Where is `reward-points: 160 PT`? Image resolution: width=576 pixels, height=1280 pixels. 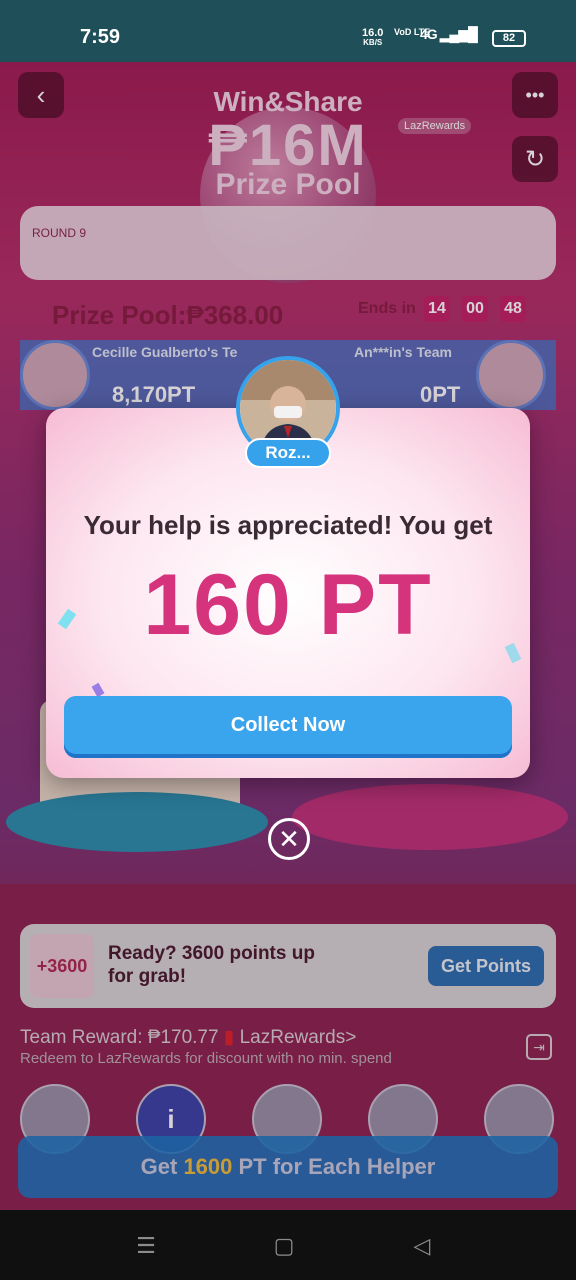
reward-points: 160 PT is located at coordinates (288, 605).